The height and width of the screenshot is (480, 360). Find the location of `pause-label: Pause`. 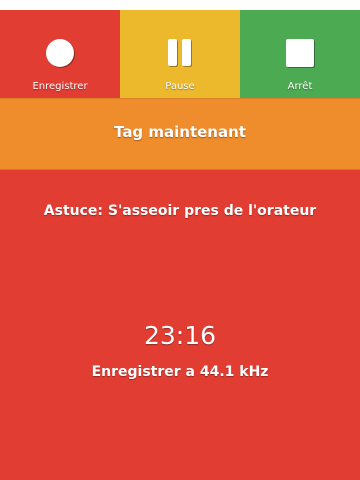

pause-label: Pause is located at coordinates (180, 86).